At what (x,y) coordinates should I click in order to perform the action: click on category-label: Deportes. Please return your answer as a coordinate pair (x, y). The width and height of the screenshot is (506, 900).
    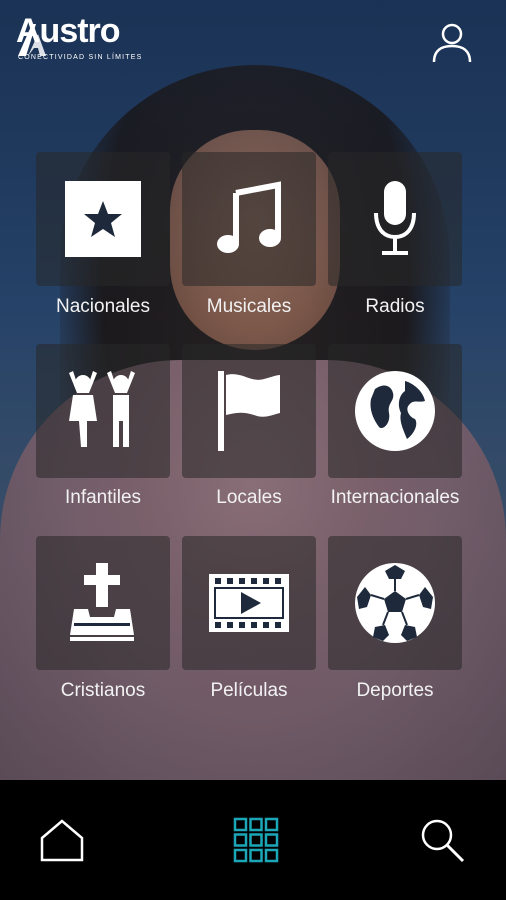
    Looking at the image, I should click on (395, 690).